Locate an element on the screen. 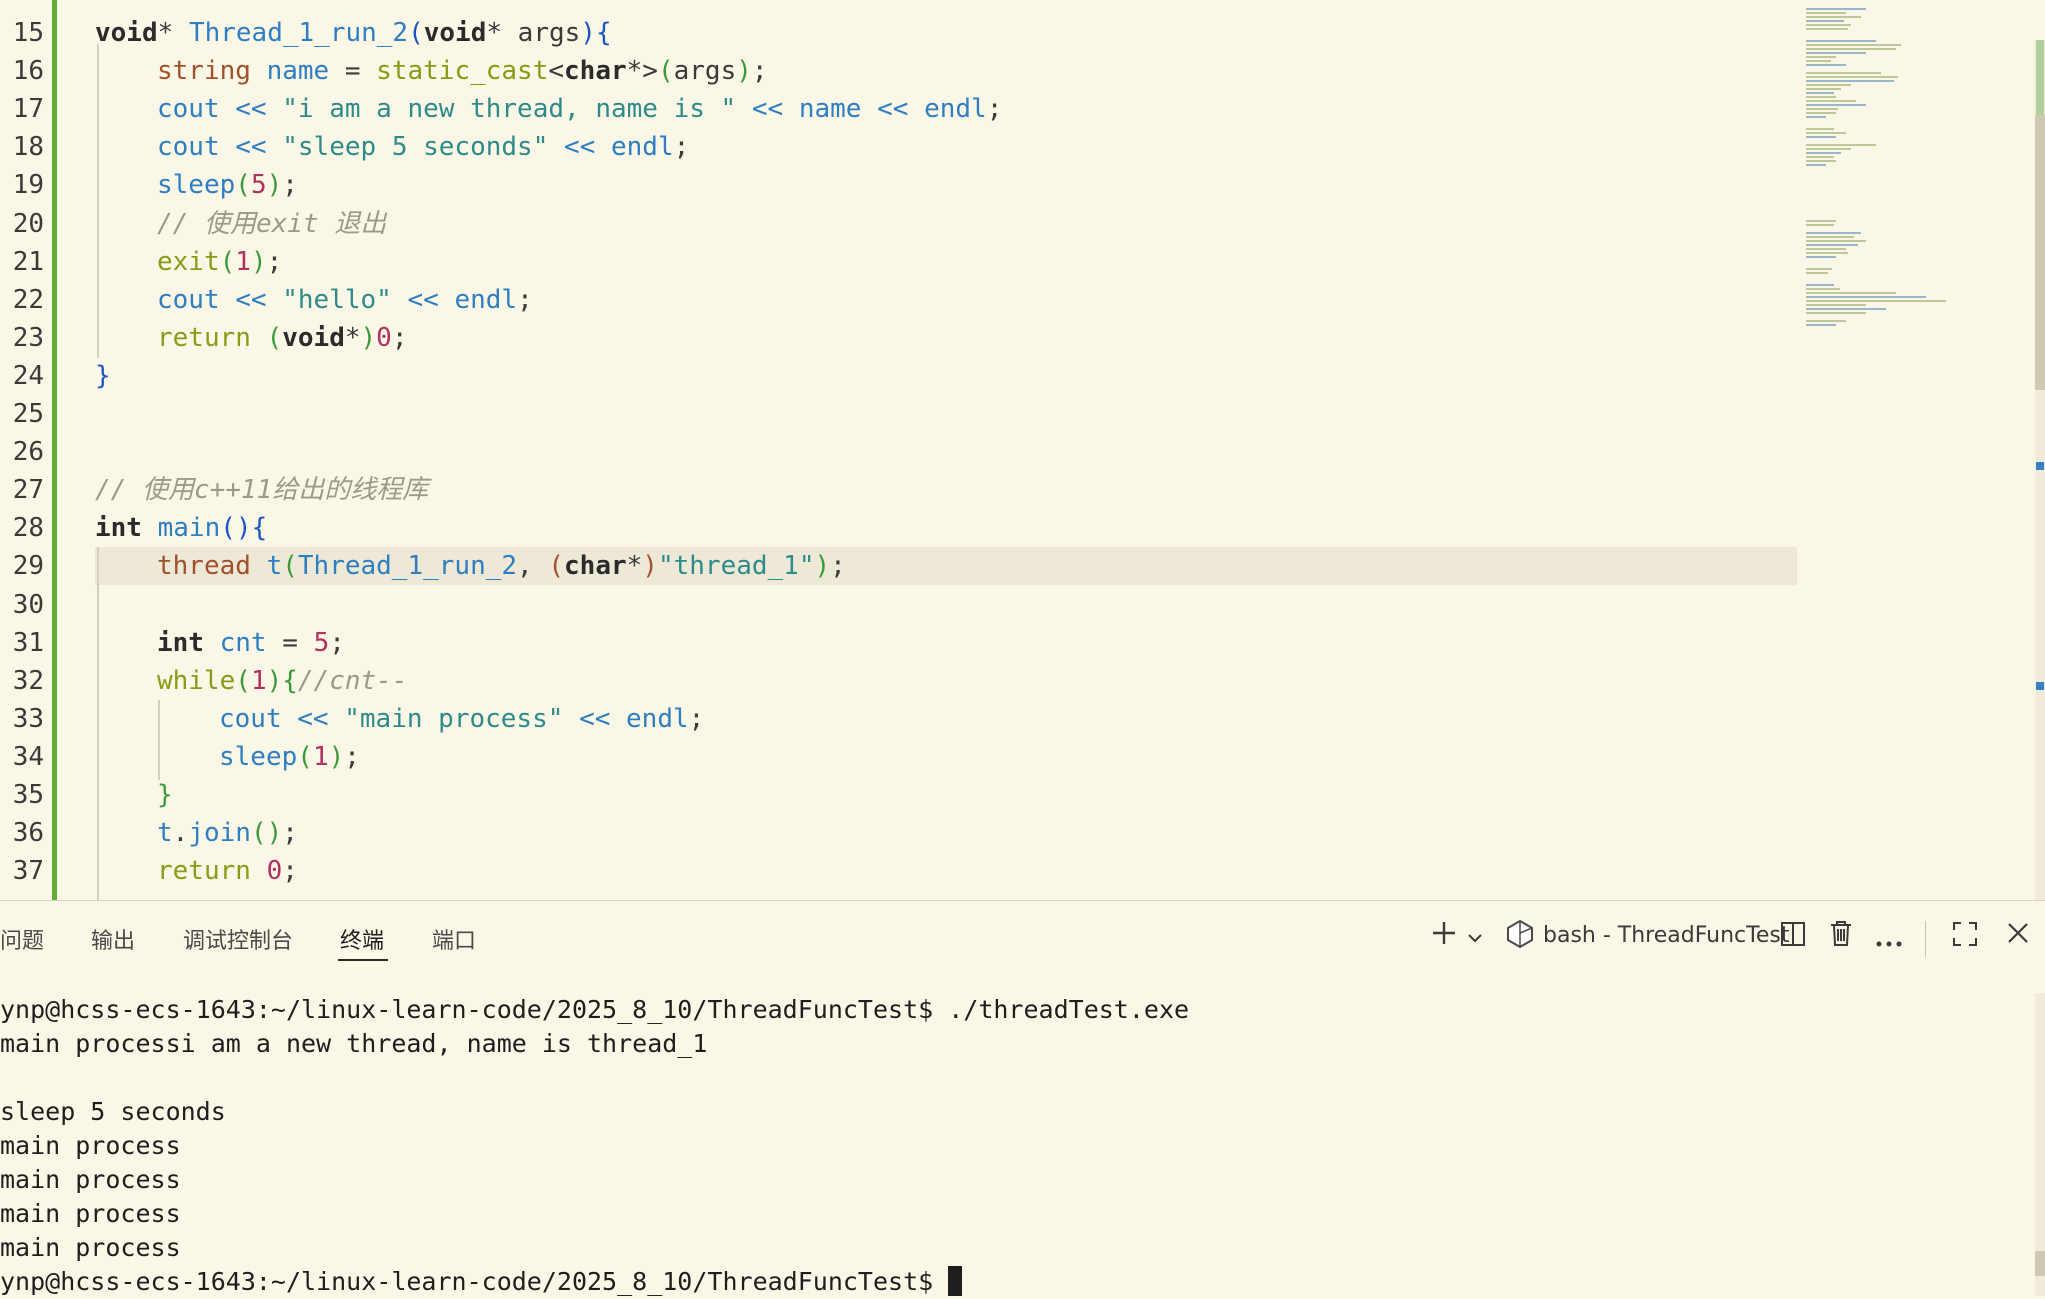  line-number: 28 is located at coordinates (28, 528).